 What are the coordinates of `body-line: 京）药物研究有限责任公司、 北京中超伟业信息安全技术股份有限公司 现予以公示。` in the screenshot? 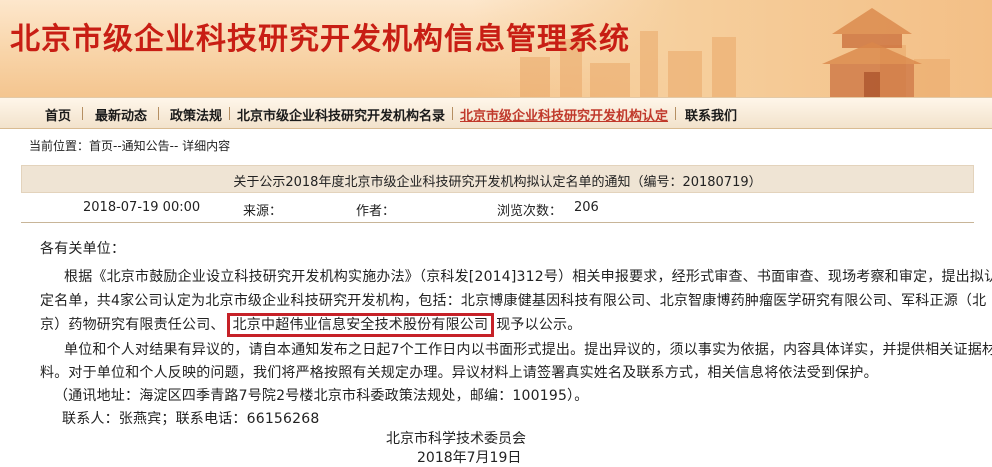 It's located at (310, 325).